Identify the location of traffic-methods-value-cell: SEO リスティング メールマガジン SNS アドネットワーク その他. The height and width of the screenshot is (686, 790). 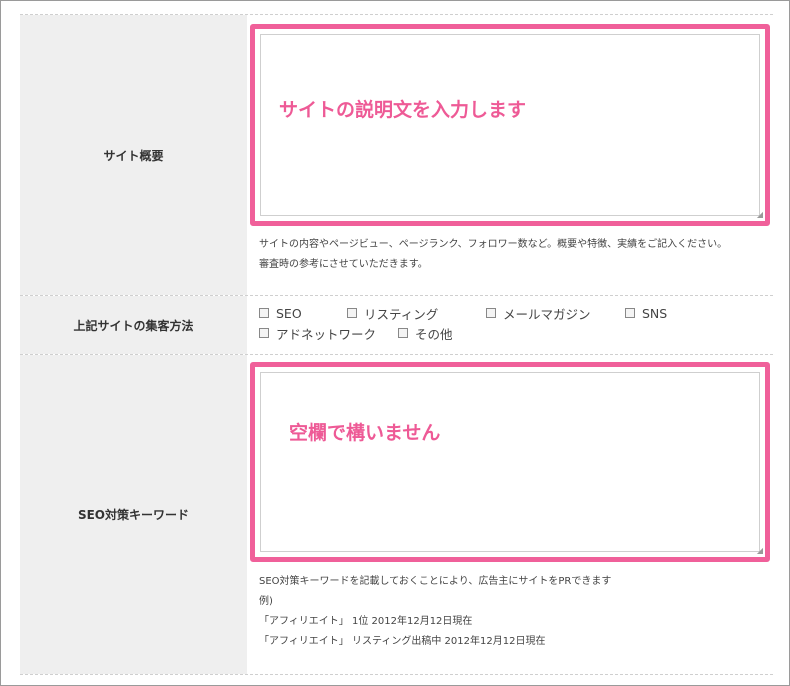
(510, 325).